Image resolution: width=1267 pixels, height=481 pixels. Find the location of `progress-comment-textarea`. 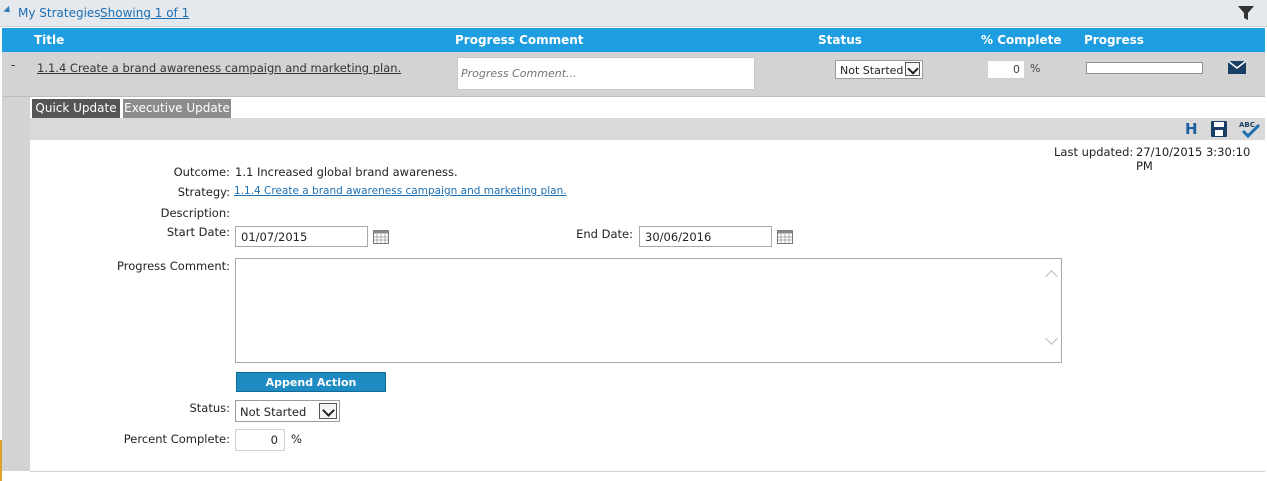

progress-comment-textarea is located at coordinates (648, 310).